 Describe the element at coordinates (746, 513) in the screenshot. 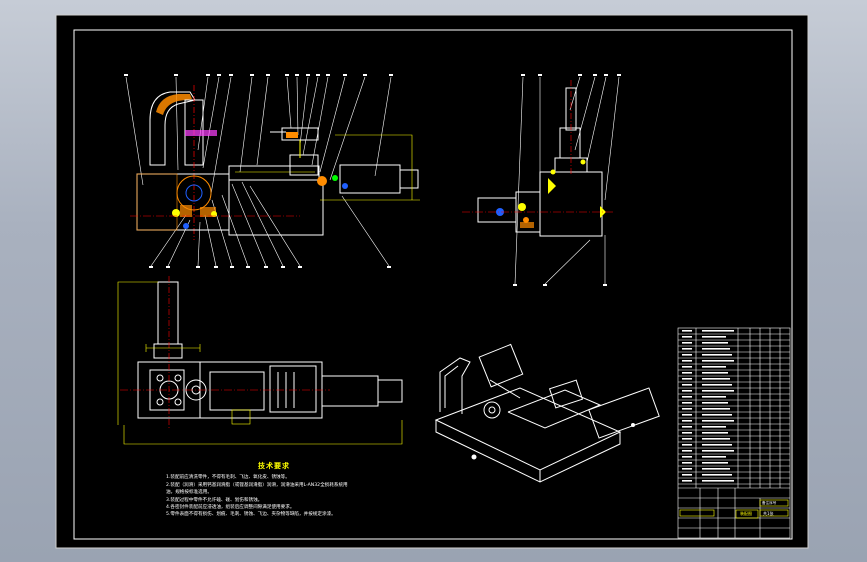

I see `title-block-name: 装配图` at that location.